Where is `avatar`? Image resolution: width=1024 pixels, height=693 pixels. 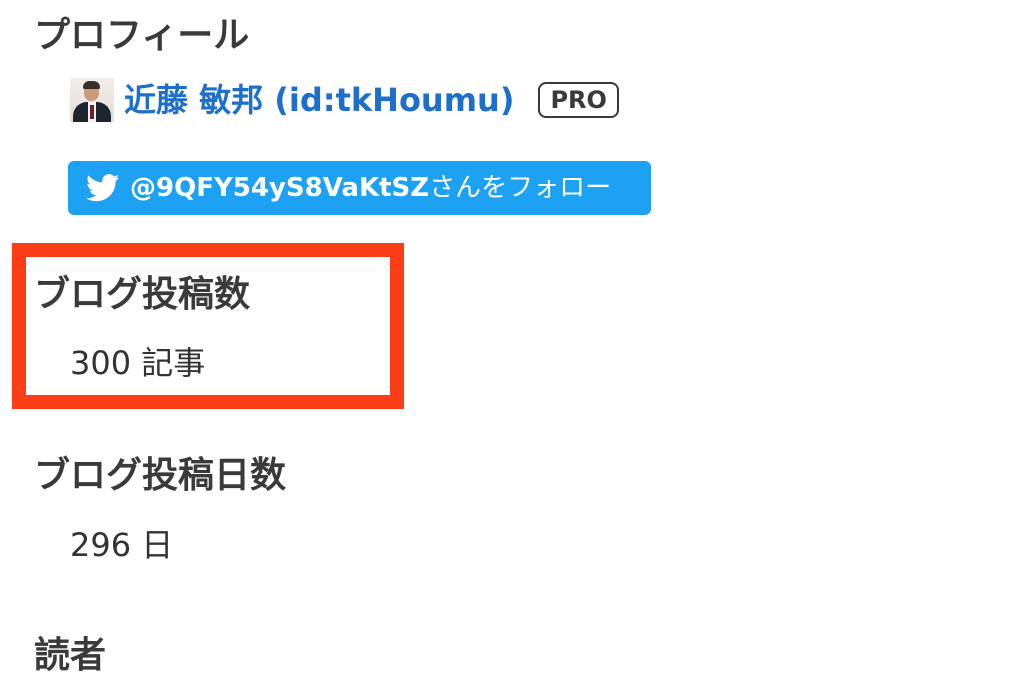 avatar is located at coordinates (92, 100).